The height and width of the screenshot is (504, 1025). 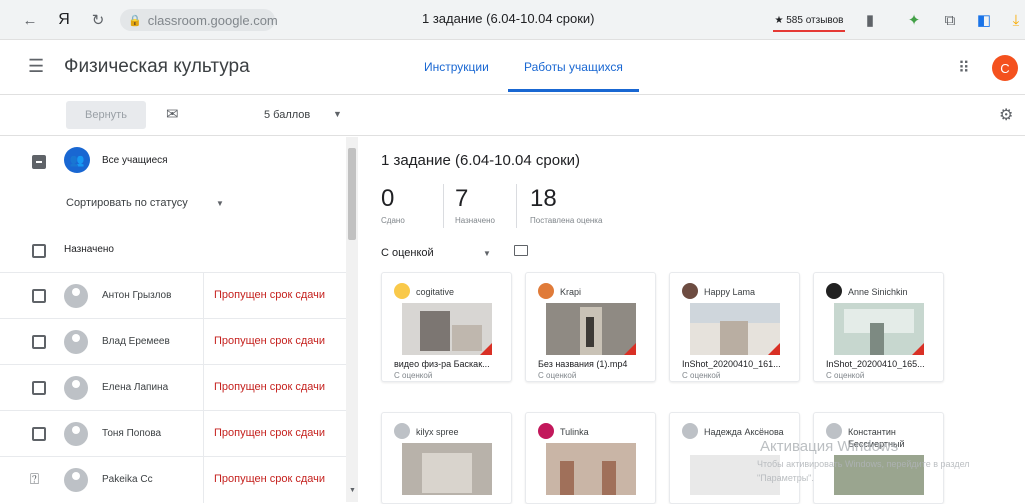 I want to click on puzzle-icon: ⧉, so click(x=950, y=20).